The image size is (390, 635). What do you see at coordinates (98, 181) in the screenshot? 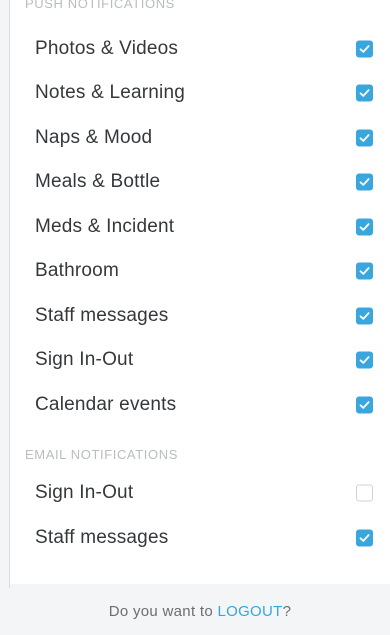
I see `push-item-label: Meals & Bottle` at bounding box center [98, 181].